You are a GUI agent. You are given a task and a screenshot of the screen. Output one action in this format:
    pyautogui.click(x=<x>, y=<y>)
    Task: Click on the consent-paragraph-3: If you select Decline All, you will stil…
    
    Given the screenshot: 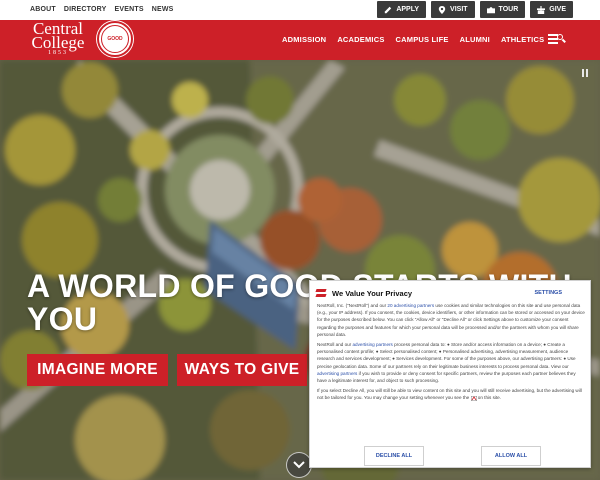 What is the action you would take?
    pyautogui.click(x=451, y=394)
    